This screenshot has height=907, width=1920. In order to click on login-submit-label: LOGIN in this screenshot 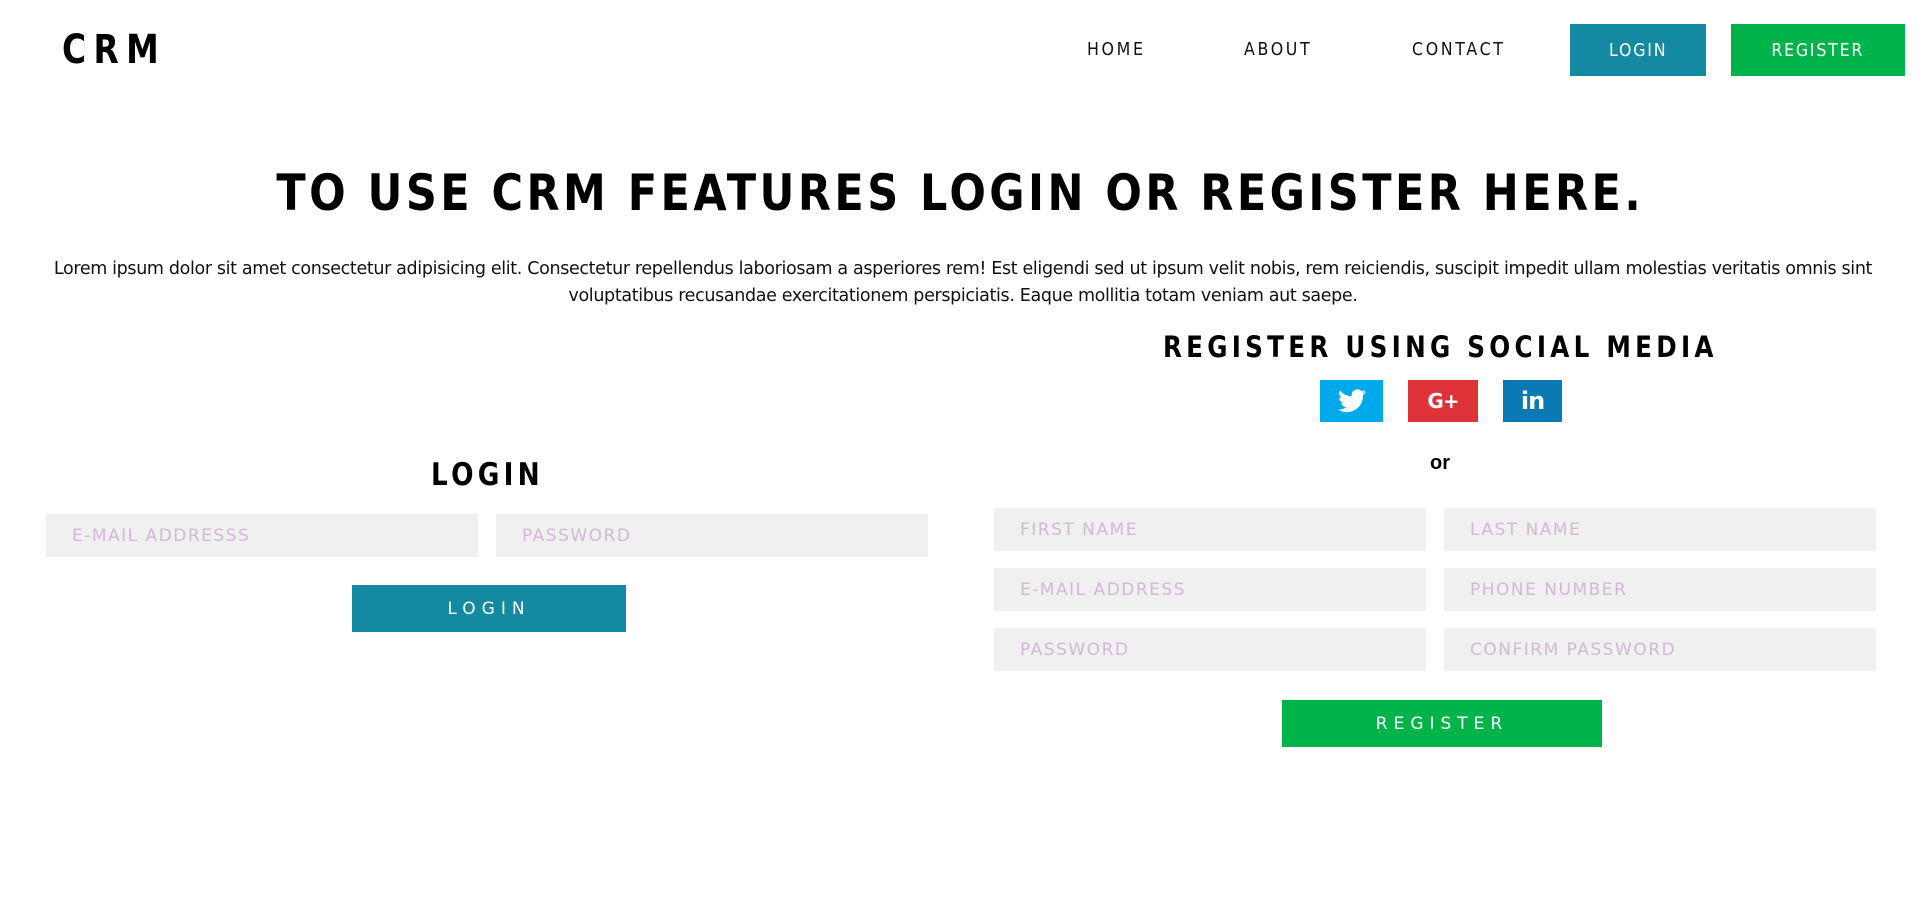, I will do `click(489, 608)`.